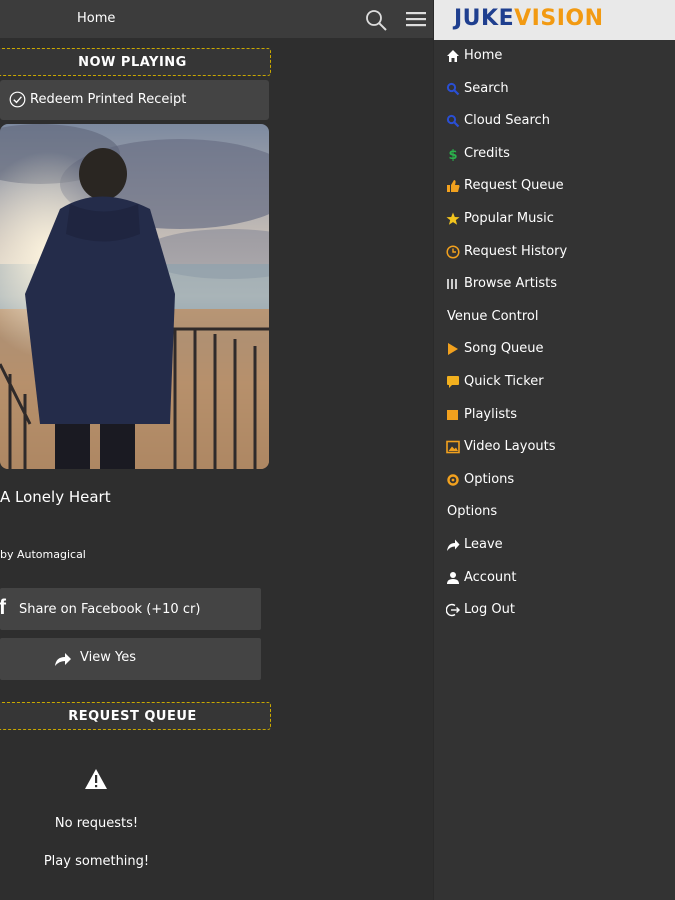 This screenshot has width=675, height=900. I want to click on gear-icon, so click(453, 480).